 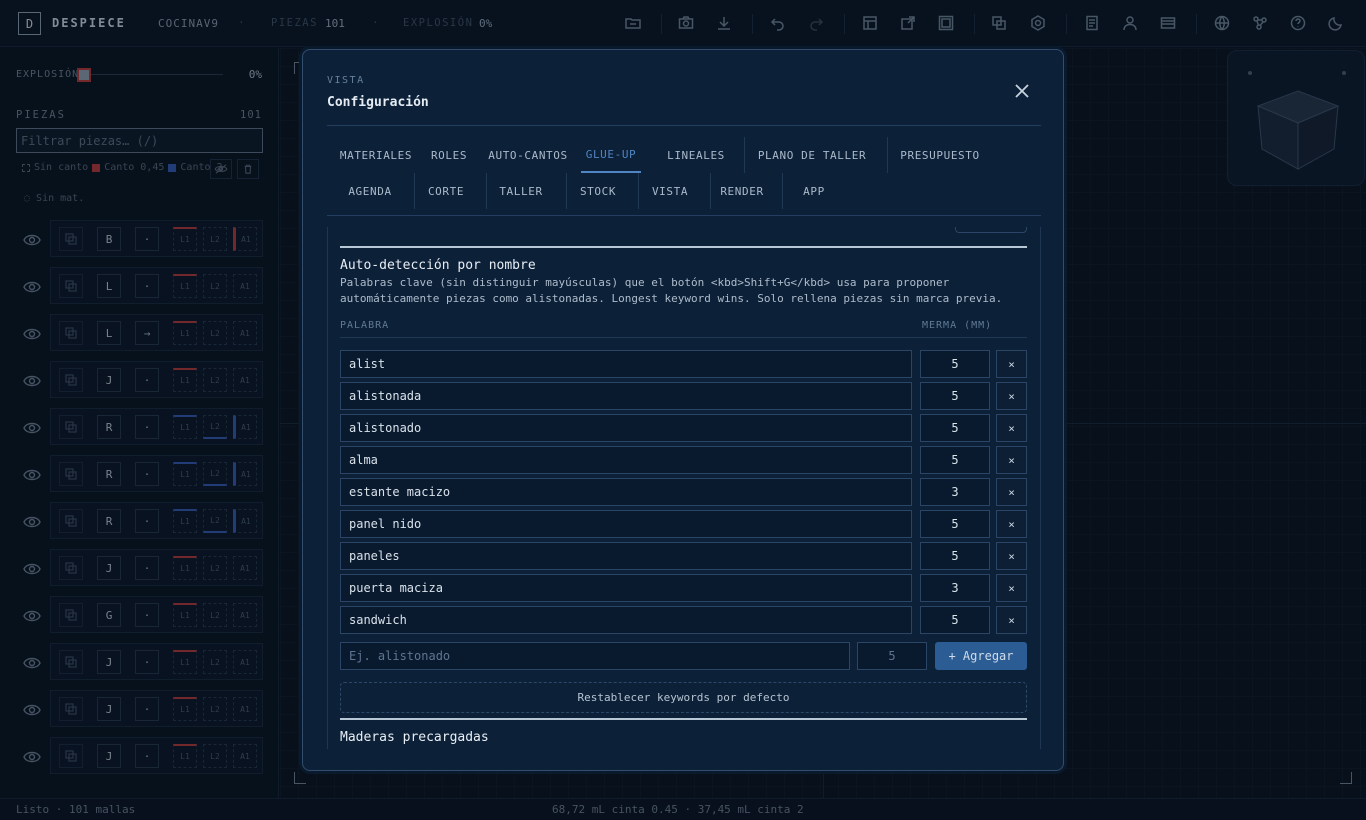 What do you see at coordinates (684, 215) in the screenshot?
I see `tabs-divider` at bounding box center [684, 215].